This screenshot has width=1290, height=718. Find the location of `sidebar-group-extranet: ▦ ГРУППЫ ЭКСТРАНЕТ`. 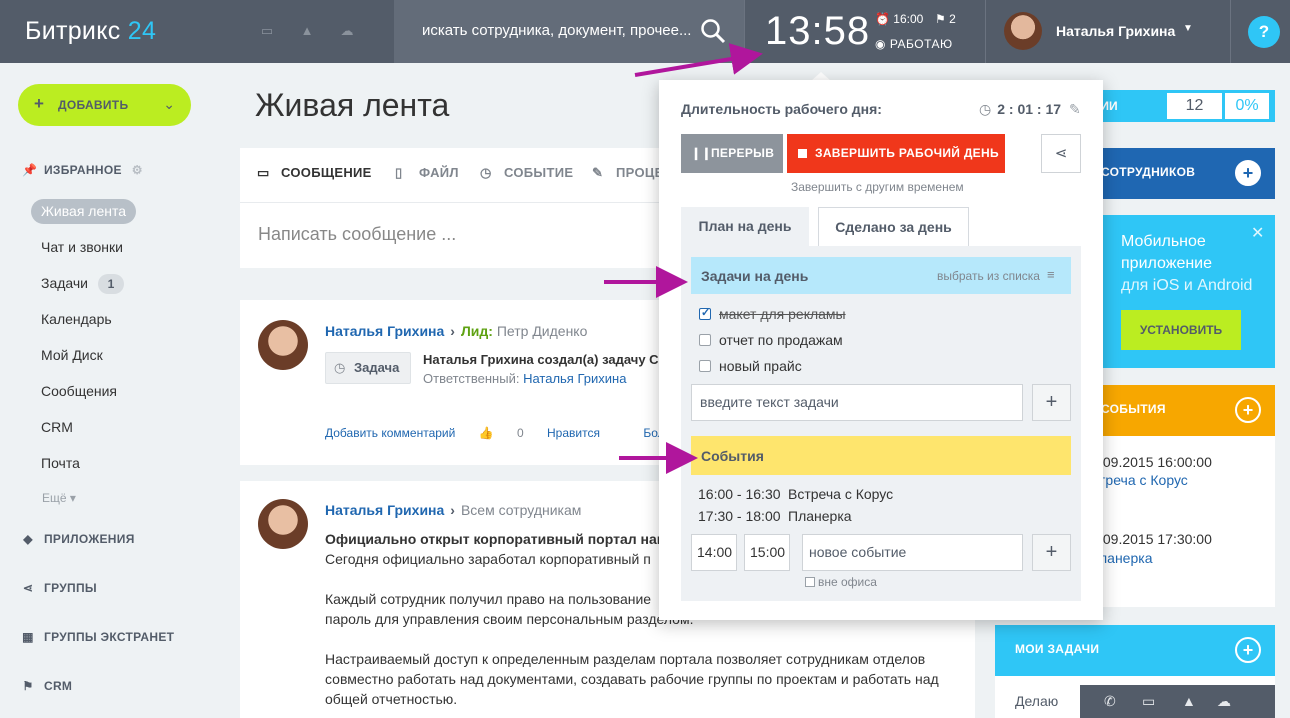

sidebar-group-extranet: ▦ ГРУППЫ ЭКСТРАНЕТ is located at coordinates (97, 637).